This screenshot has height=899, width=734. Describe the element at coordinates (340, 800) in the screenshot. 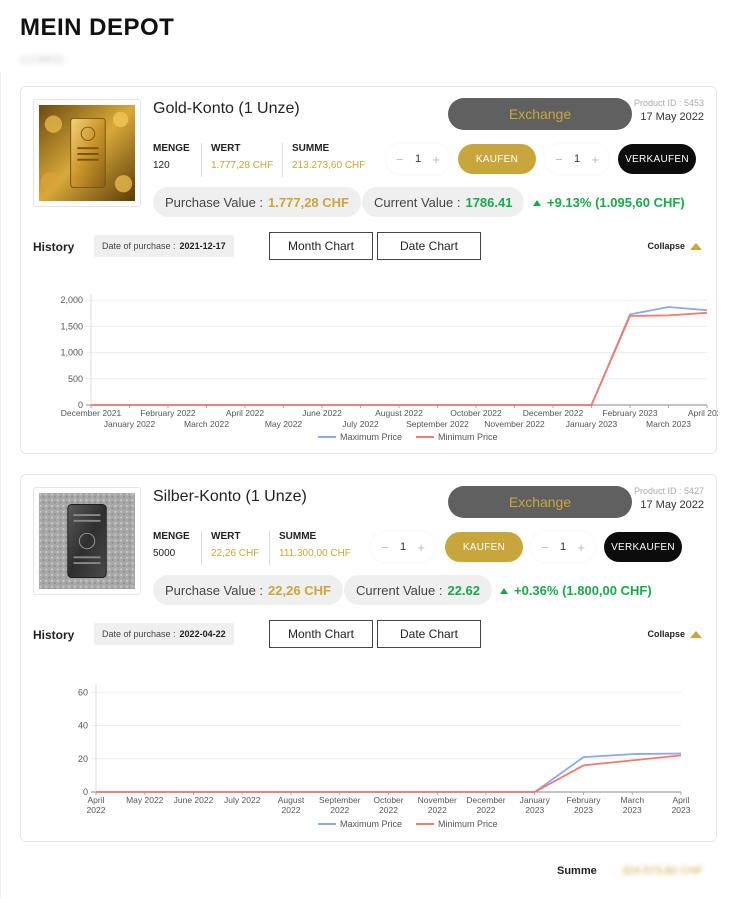

I see `x-tick-label: September` at that location.